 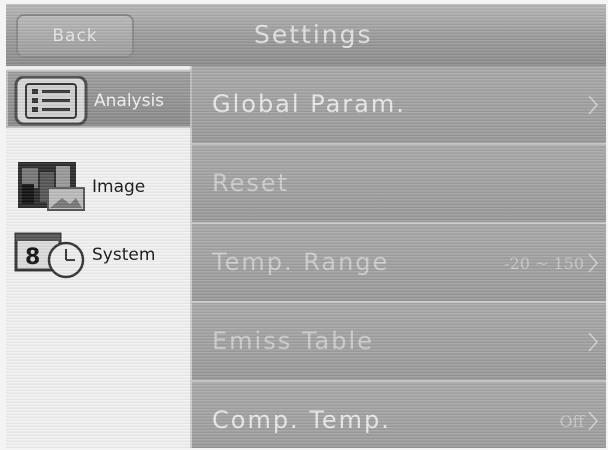 I want to click on setting-row-temp-range: Temp. Range -20 ~ 150, so click(x=399, y=263).